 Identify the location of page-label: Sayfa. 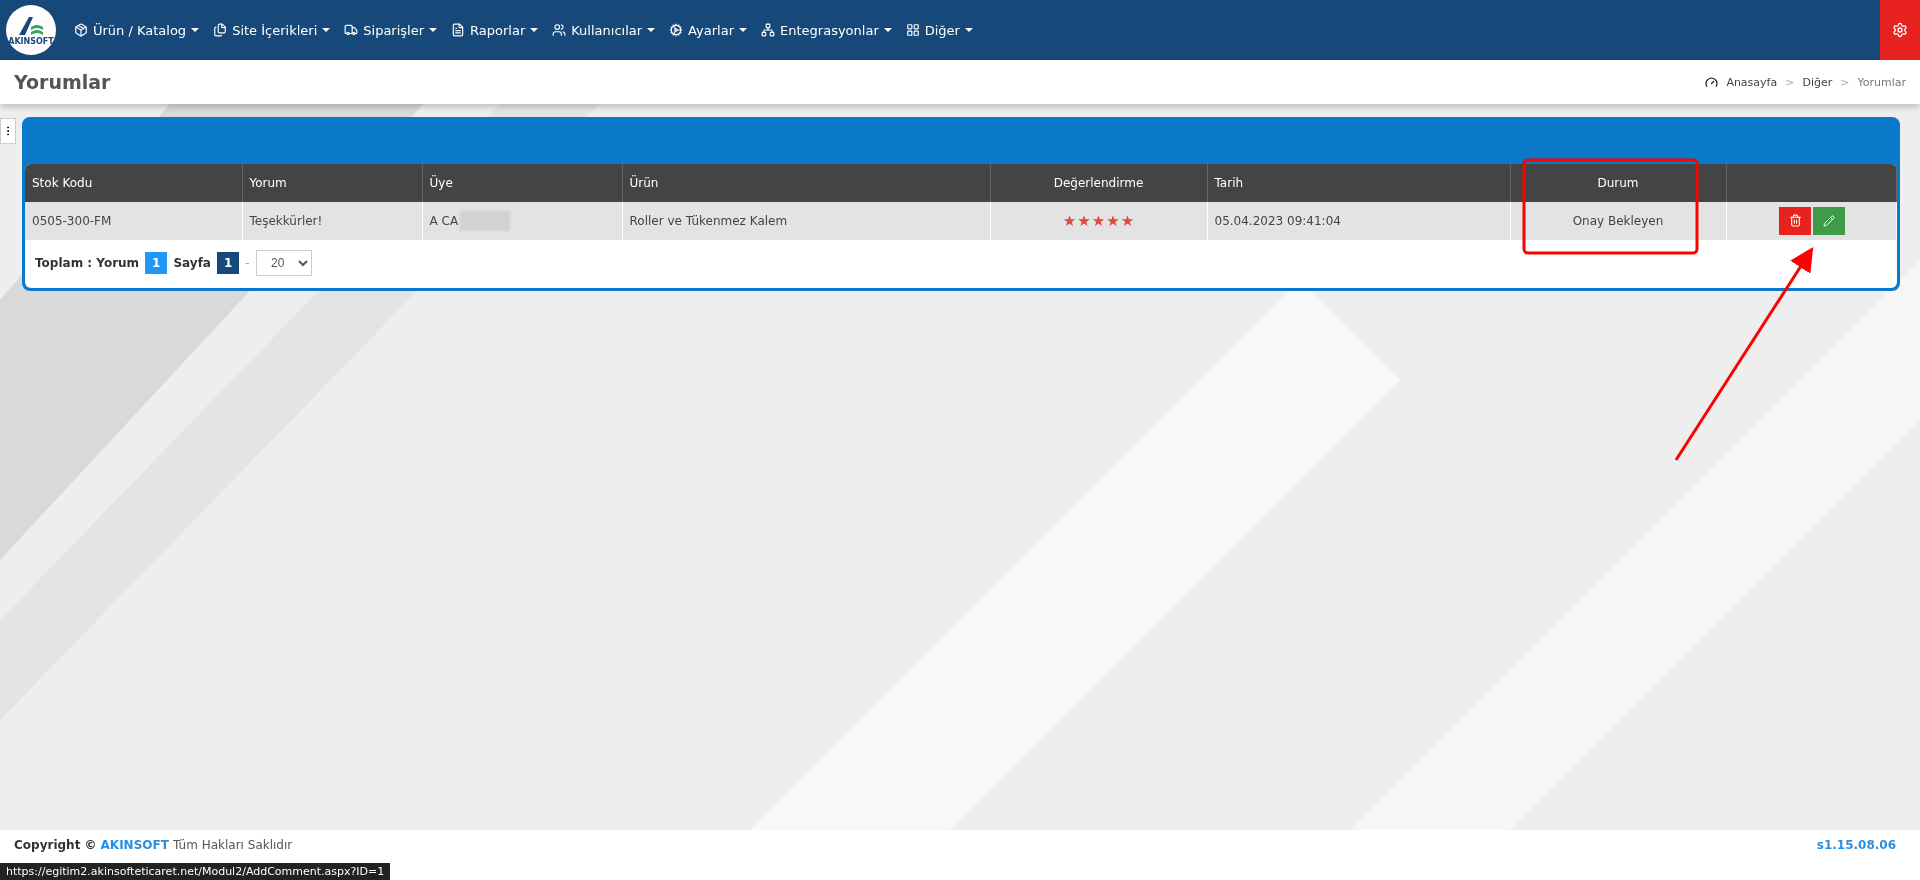
(192, 263).